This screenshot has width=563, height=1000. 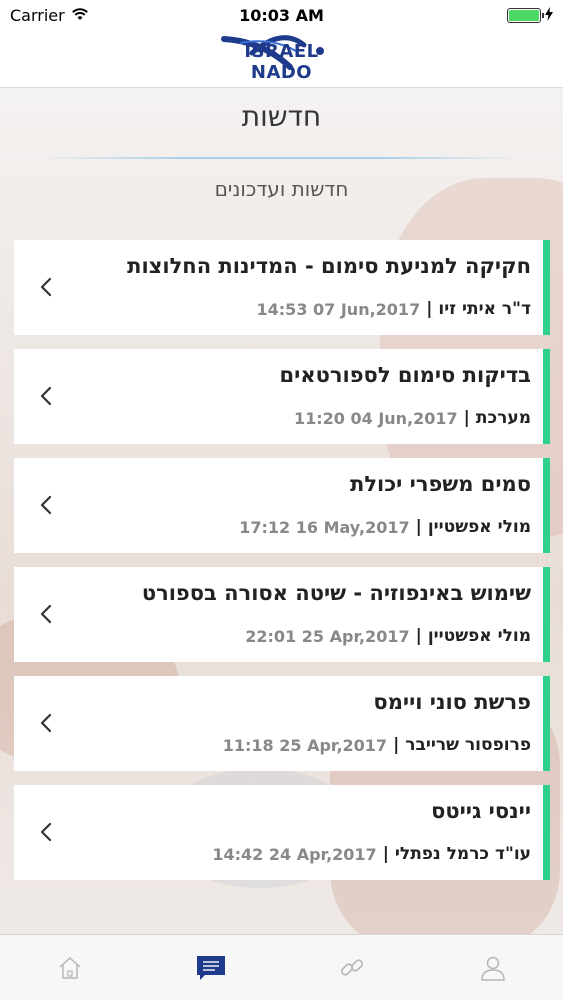 I want to click on wifi-icon, so click(x=80, y=15).